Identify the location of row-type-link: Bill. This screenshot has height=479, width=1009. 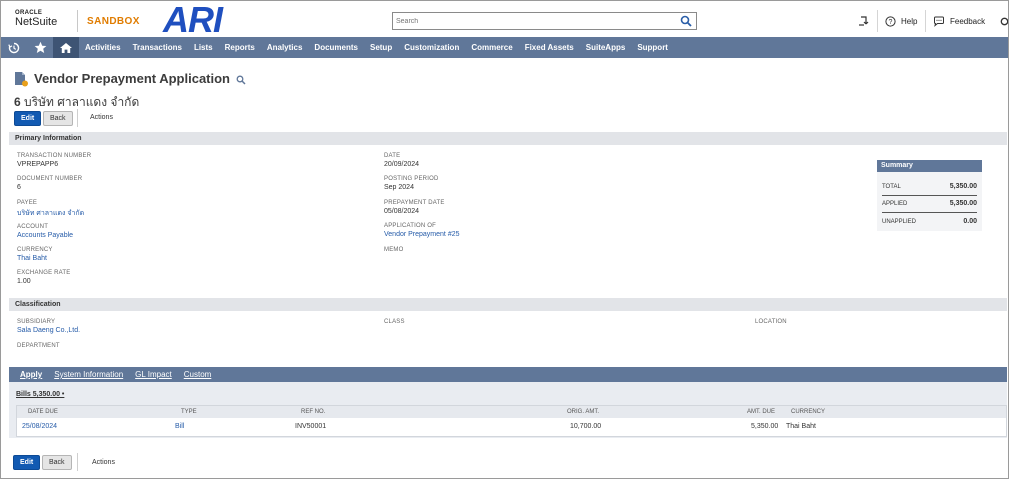
(179, 426).